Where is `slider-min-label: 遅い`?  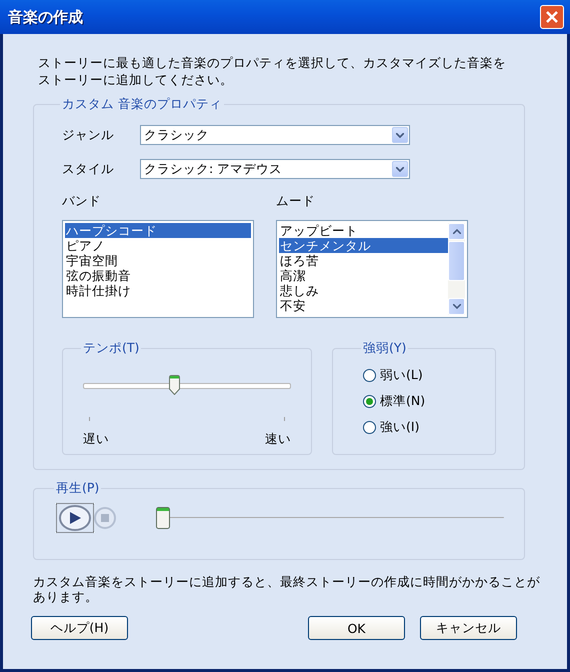 slider-min-label: 遅い is located at coordinates (96, 439).